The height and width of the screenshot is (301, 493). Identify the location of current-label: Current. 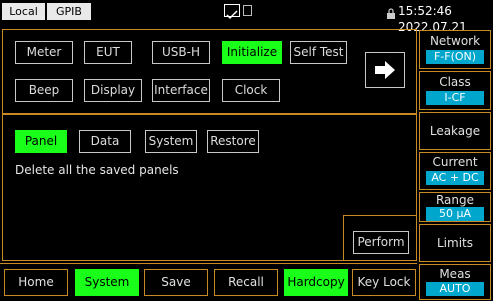
(455, 162).